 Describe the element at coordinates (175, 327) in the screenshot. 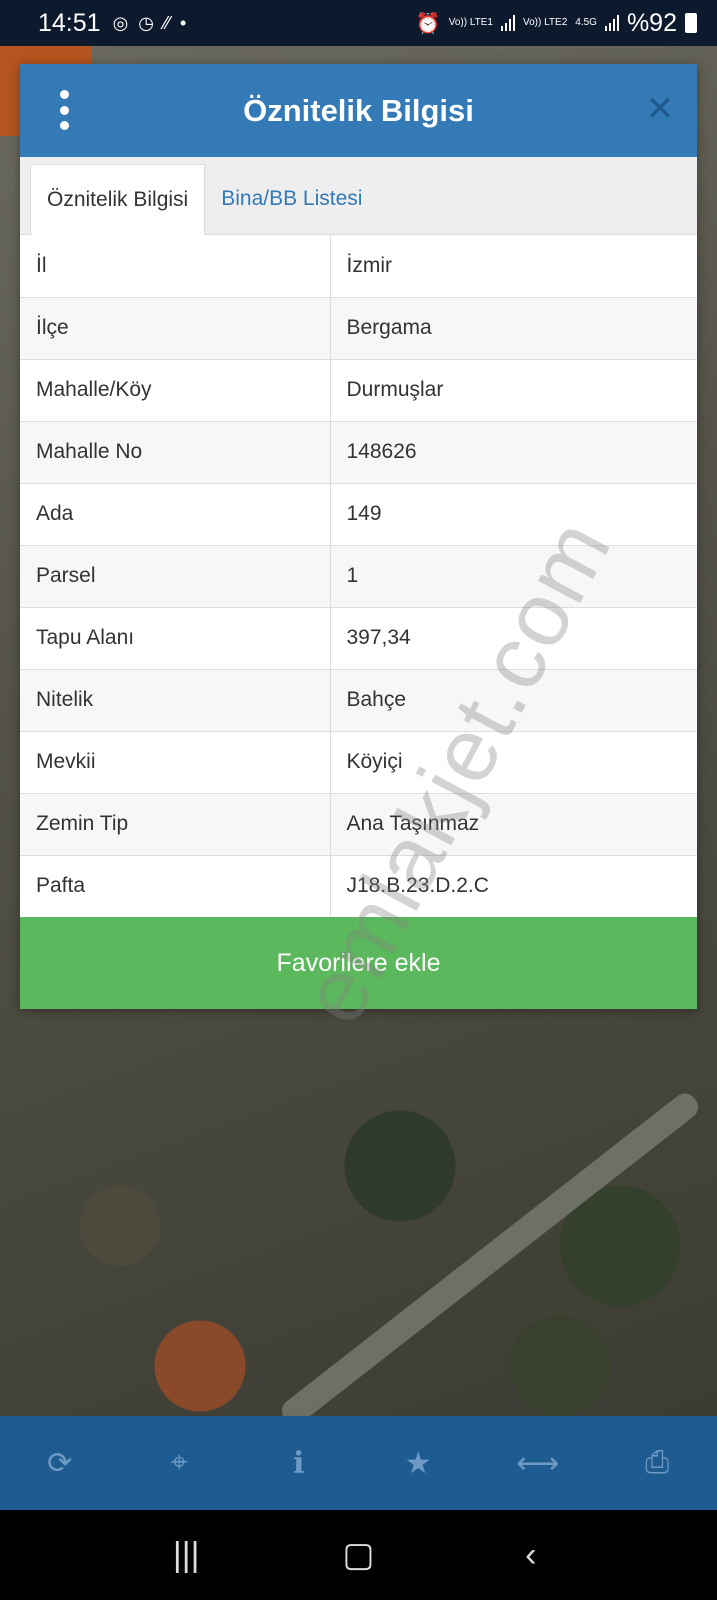

I see `attribute-key: İlçe` at that location.